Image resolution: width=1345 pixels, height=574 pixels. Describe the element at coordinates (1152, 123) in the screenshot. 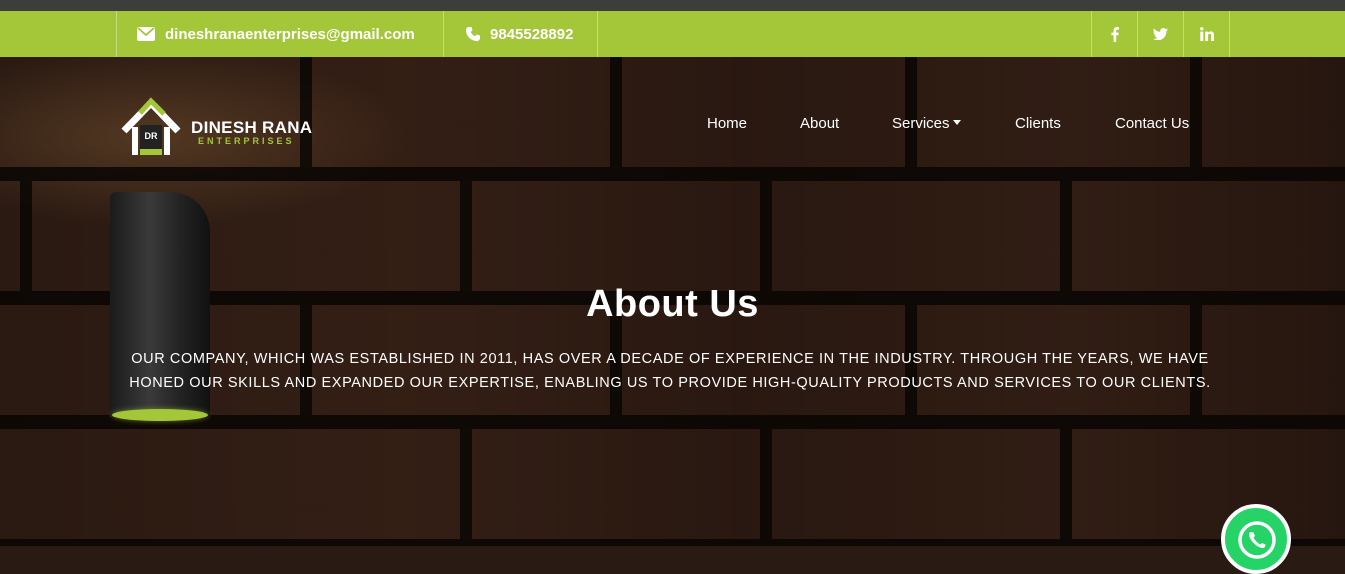

I see `nav-contact: Contact Us` at that location.